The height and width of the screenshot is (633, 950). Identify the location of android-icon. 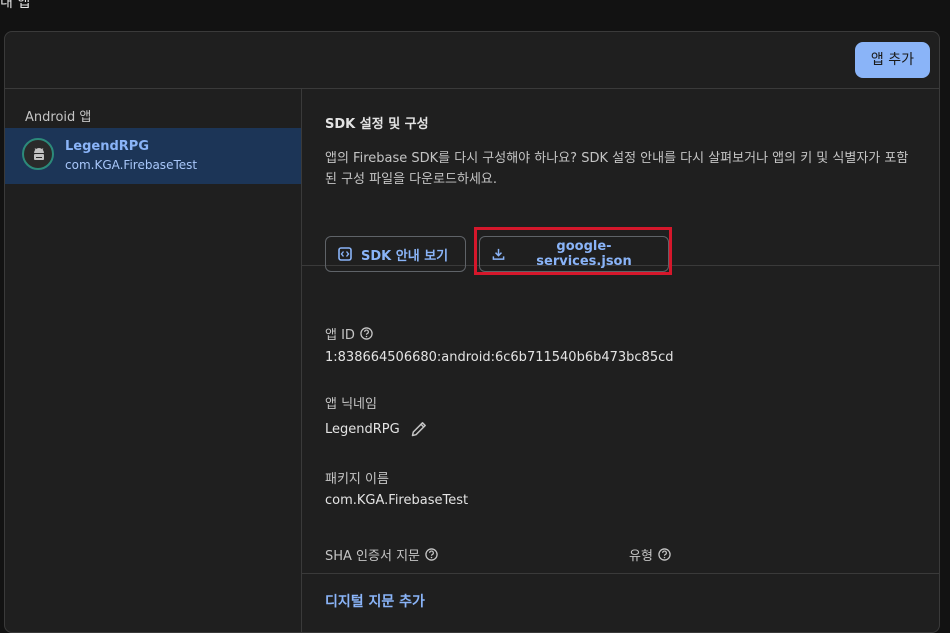
(39, 154).